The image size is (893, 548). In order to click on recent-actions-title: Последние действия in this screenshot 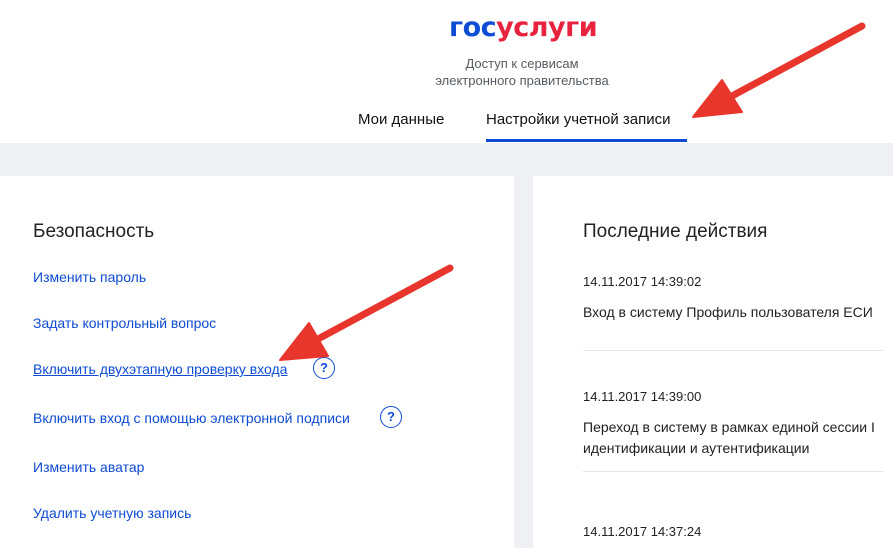, I will do `click(675, 231)`.